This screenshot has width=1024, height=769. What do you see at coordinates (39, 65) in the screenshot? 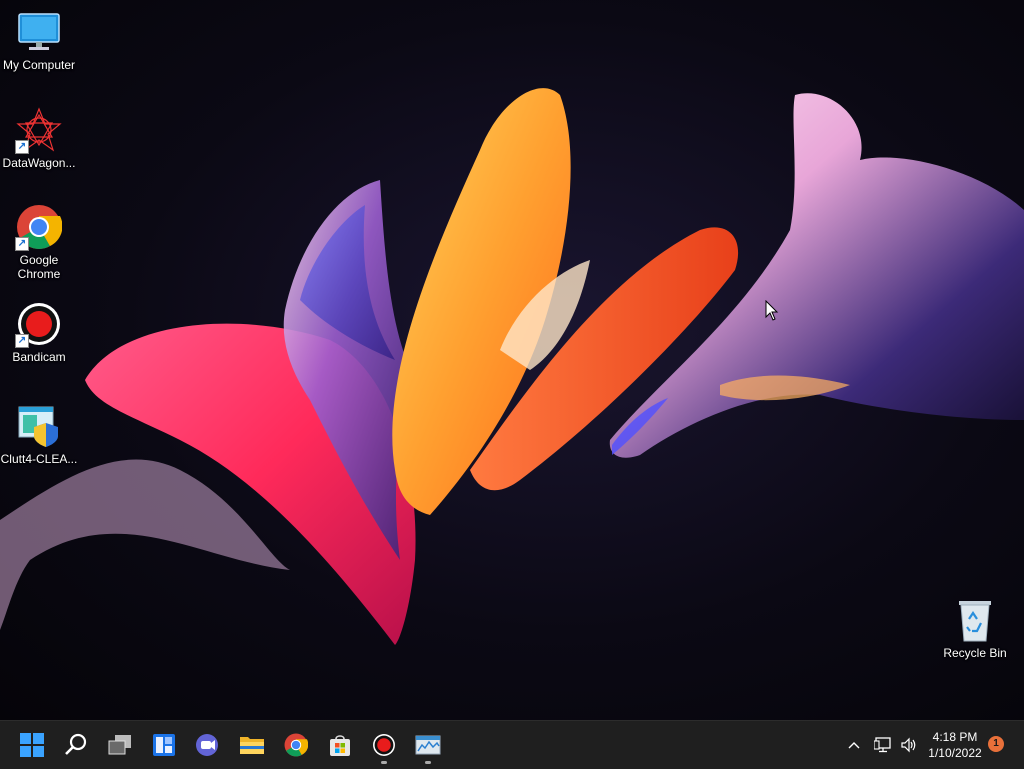
I see `desktop-icon-label: My Computer` at bounding box center [39, 65].